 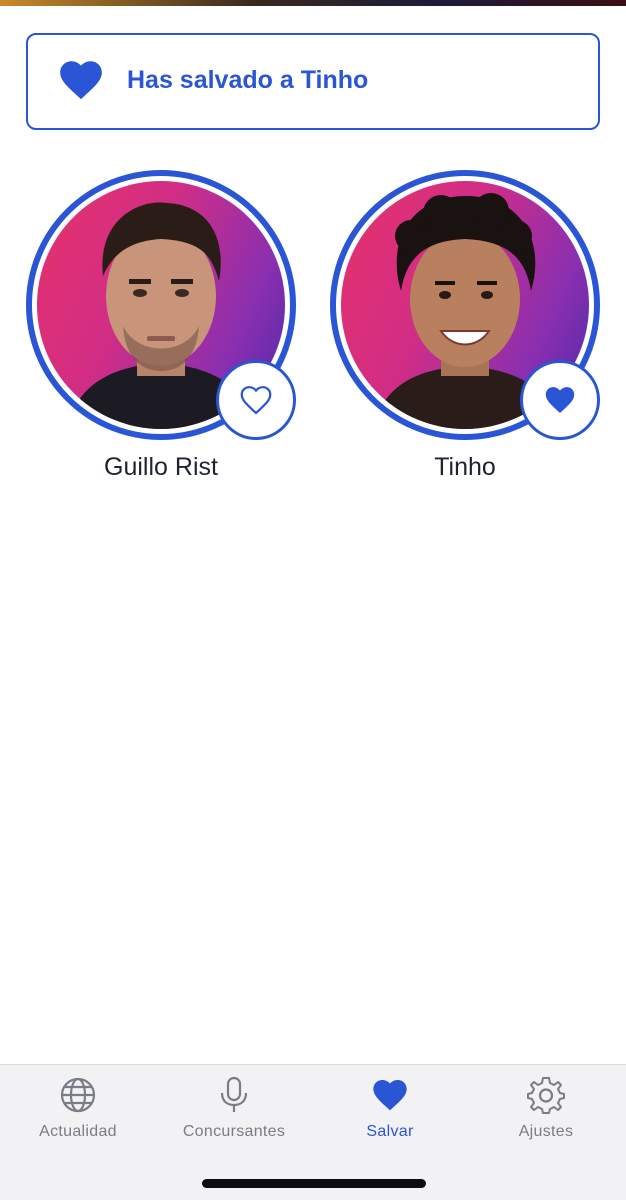 I want to click on tab-actualidad: Actualidad, so click(x=78, y=1110).